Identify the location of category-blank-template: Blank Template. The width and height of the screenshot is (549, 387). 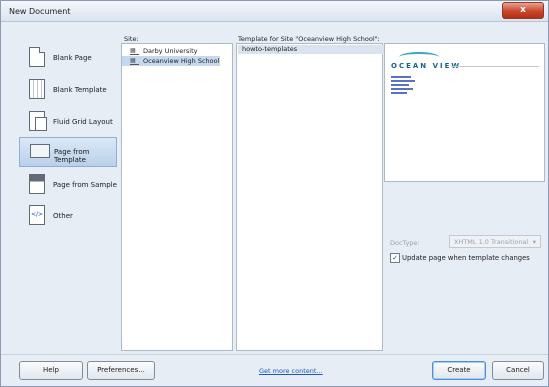
(68, 90).